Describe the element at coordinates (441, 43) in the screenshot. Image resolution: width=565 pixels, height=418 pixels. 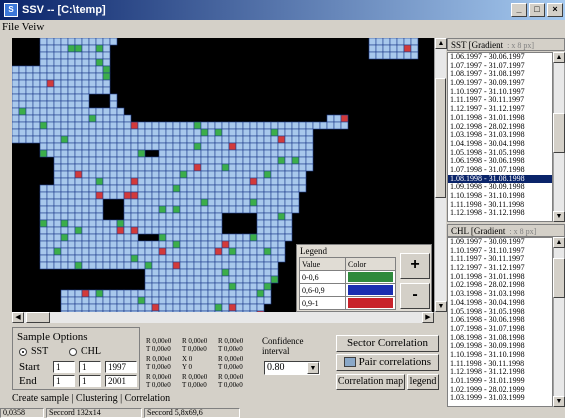
I see `scroll-up-icon: ▲` at that location.